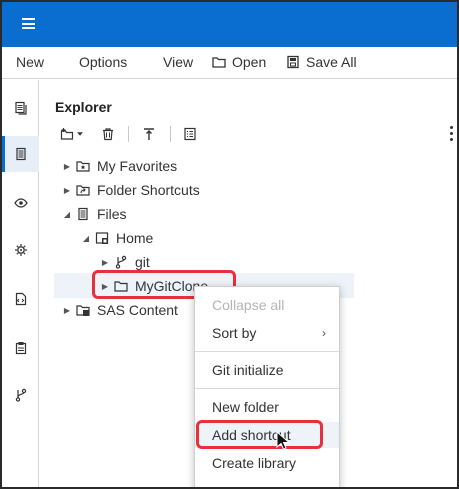  I want to click on menu-open: Open, so click(239, 62).